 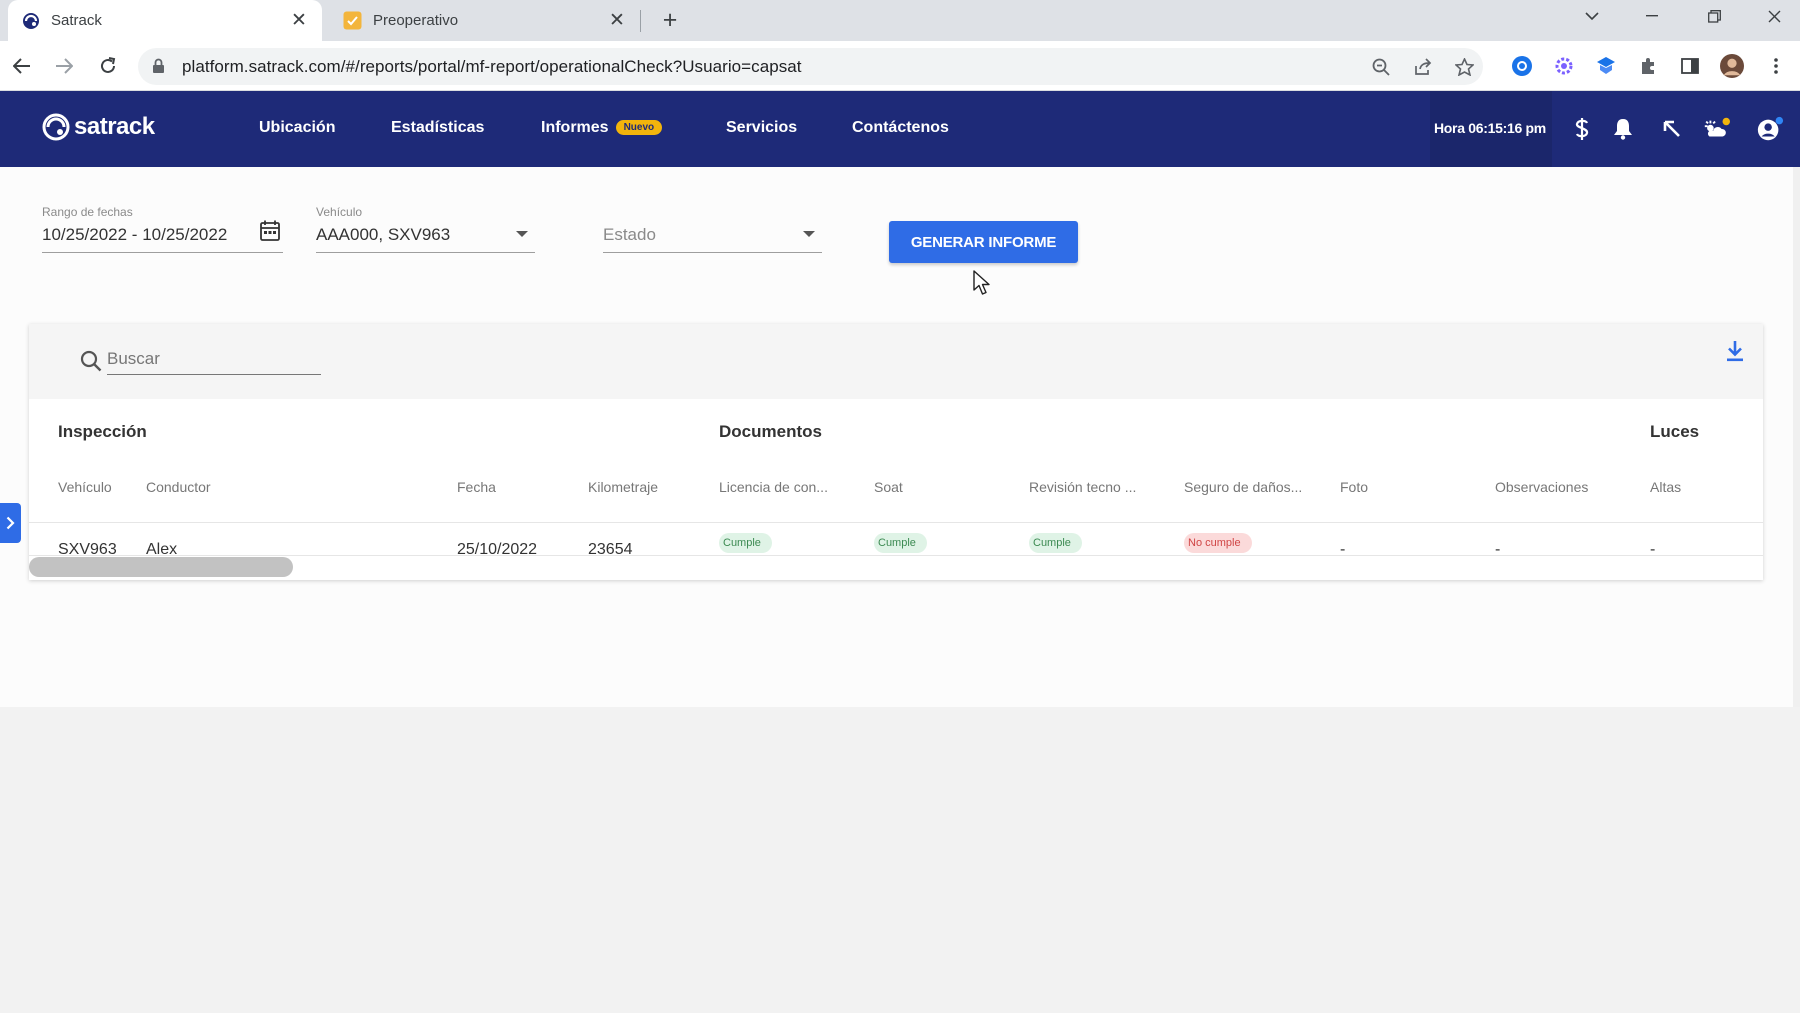 What do you see at coordinates (1675, 431) in the screenshot?
I see `group-header-luces: Luces` at bounding box center [1675, 431].